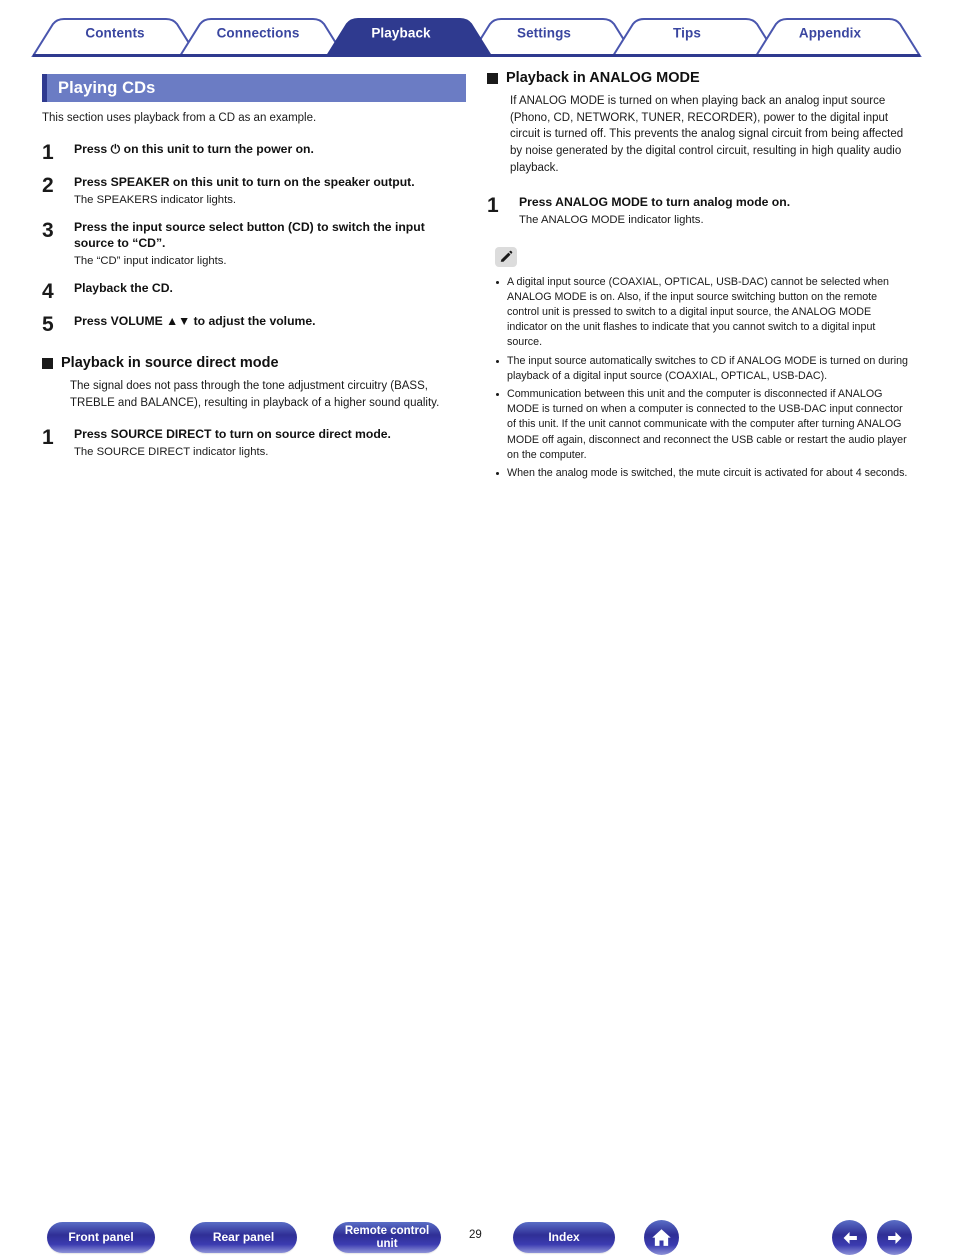  I want to click on index-button: Index, so click(564, 1237).